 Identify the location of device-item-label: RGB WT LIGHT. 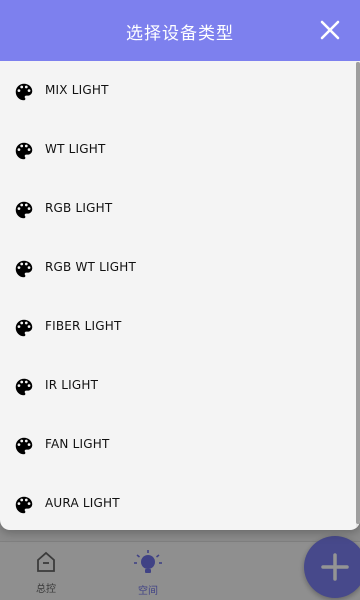
(90, 267).